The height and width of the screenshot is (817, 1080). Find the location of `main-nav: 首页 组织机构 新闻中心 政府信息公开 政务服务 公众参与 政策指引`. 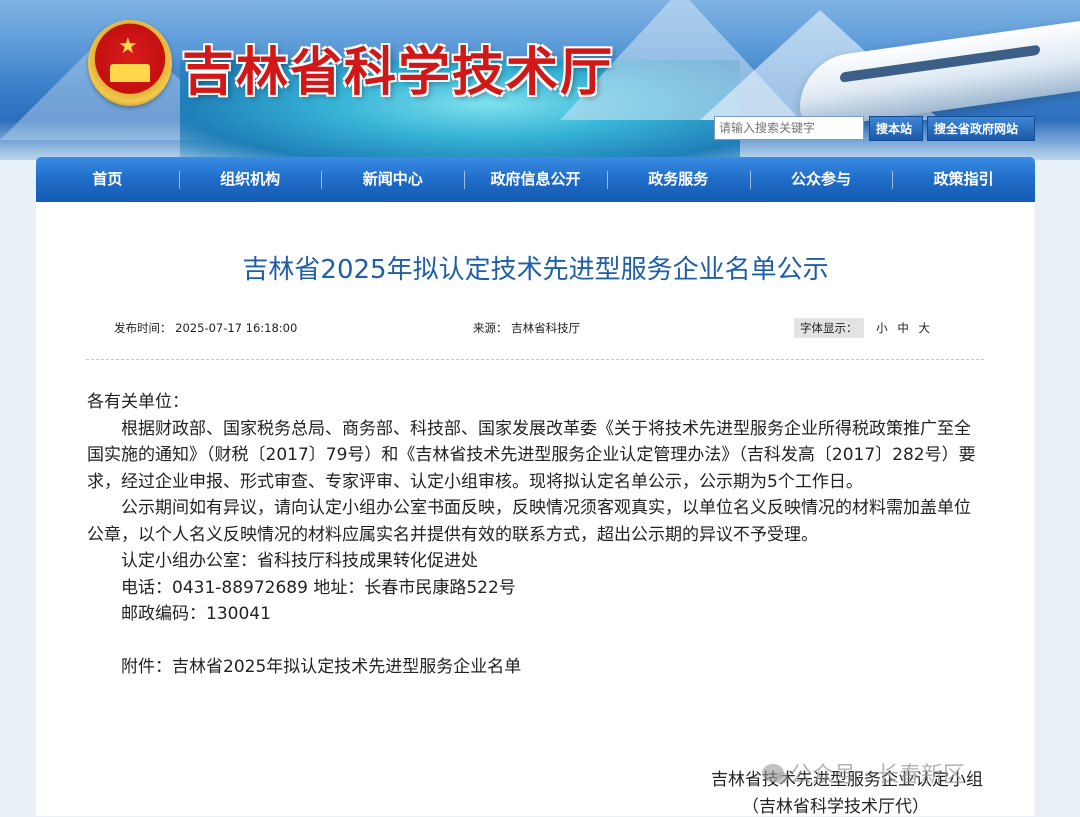

main-nav: 首页 组织机构 新闻中心 政府信息公开 政务服务 公众参与 政策指引 is located at coordinates (535, 179).